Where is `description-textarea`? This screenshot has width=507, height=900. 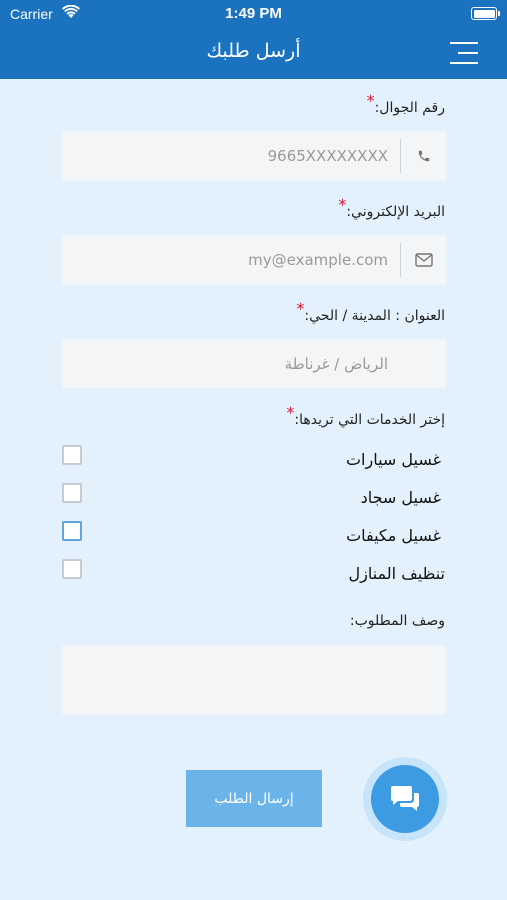 description-textarea is located at coordinates (254, 680).